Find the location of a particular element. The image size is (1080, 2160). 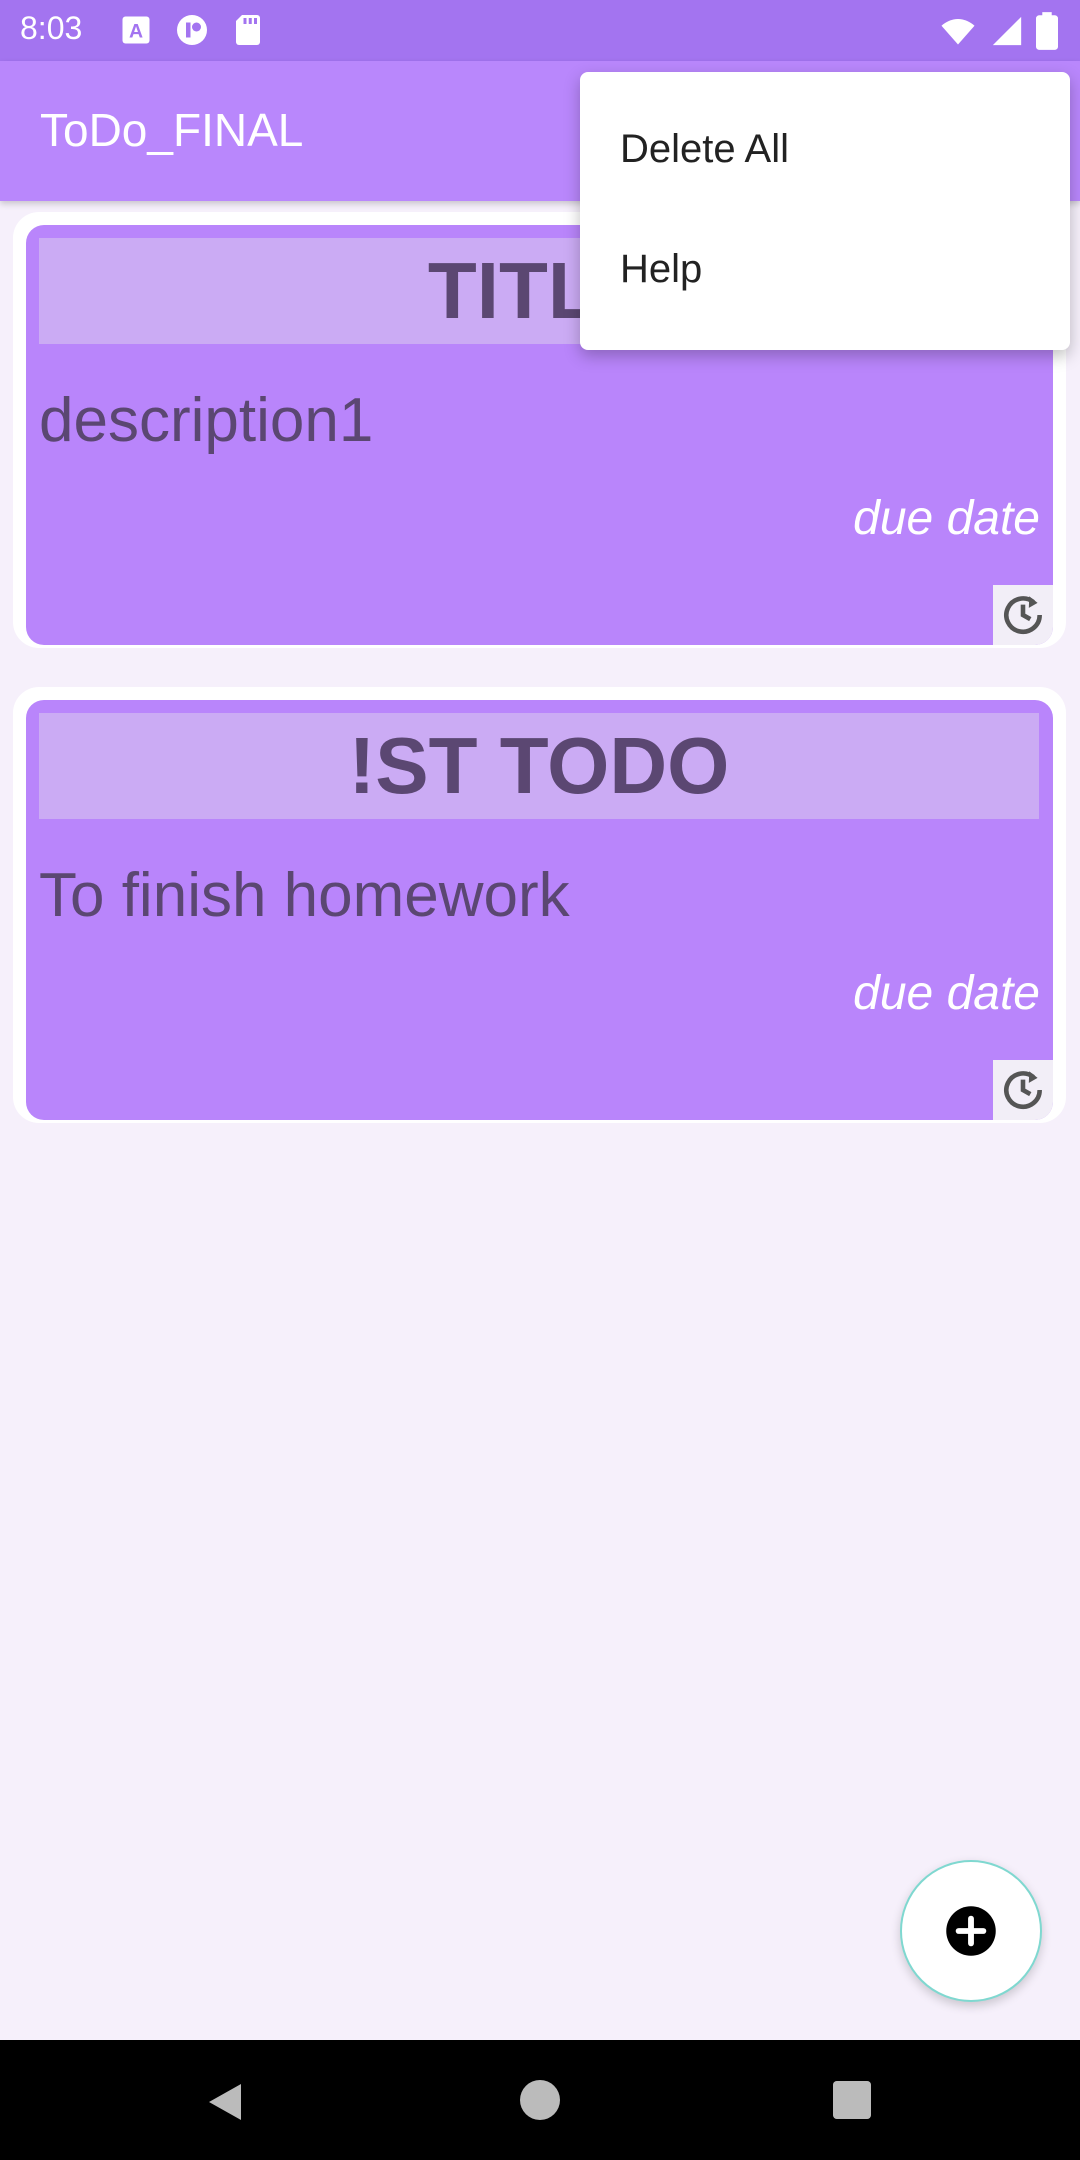

sd-card-icon is located at coordinates (248, 30).